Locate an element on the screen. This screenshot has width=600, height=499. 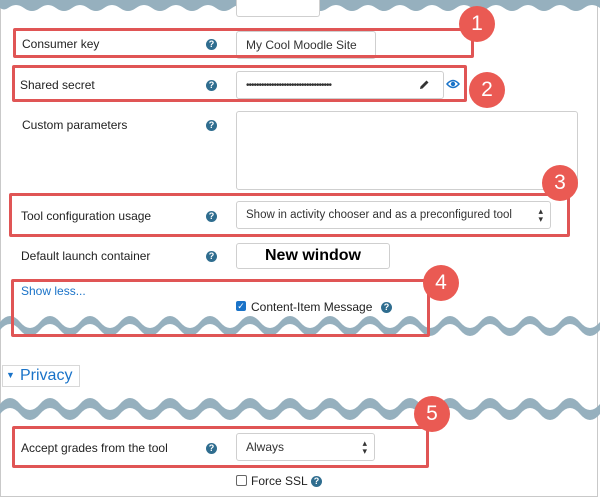
cropped-input is located at coordinates (278, 8).